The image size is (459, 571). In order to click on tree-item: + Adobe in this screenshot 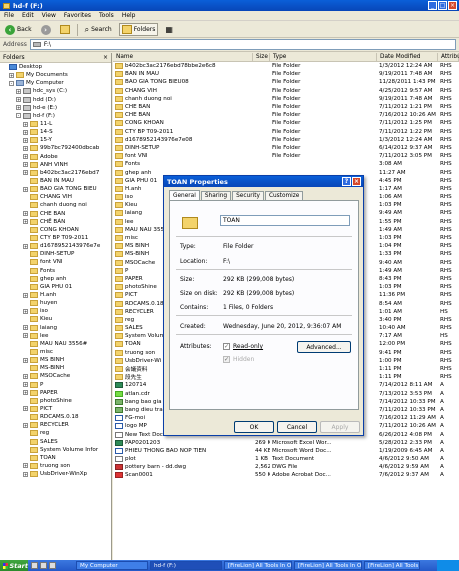, I will do `click(55, 157)`.